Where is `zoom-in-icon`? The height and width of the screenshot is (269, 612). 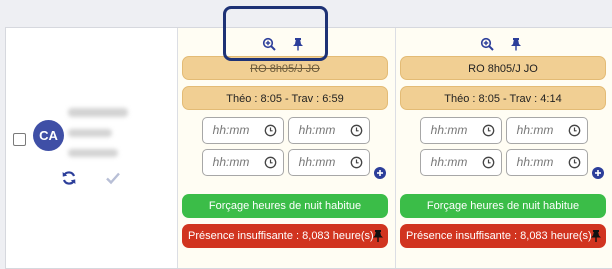 zoom-in-icon is located at coordinates (487, 44).